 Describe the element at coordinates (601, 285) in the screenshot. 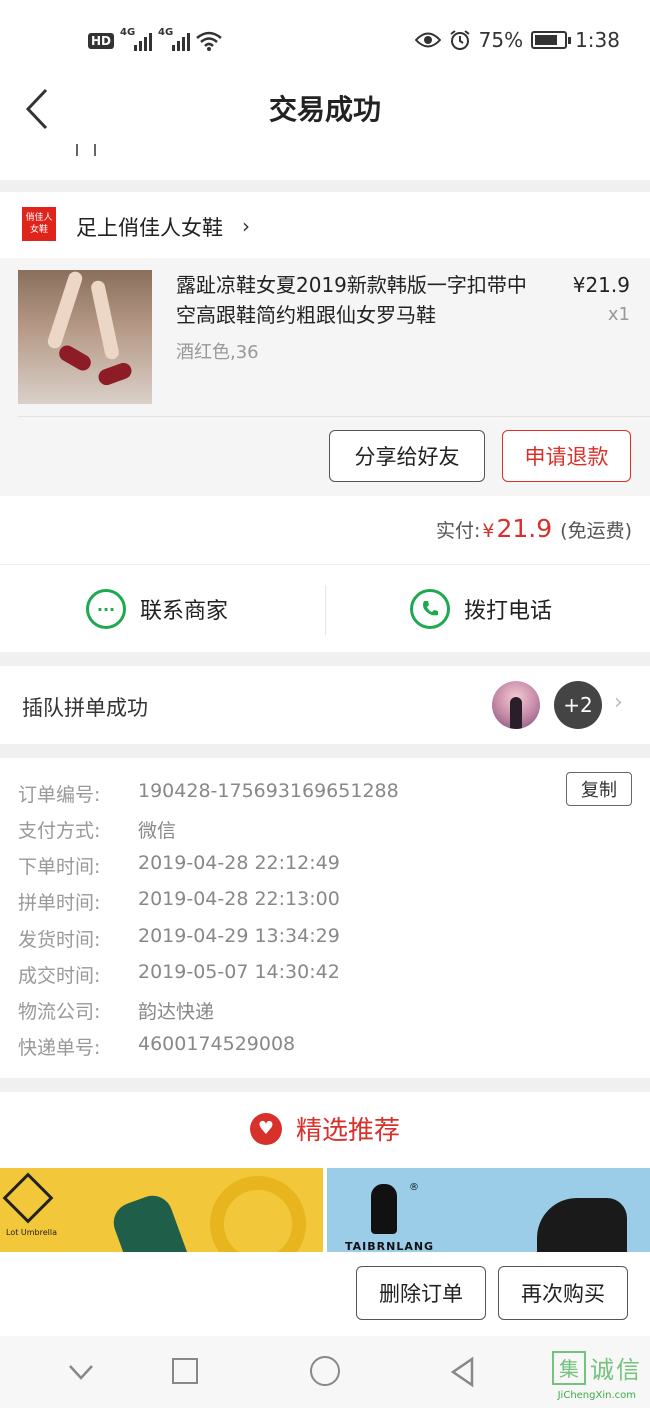

I see `product-price: ¥21.9` at that location.